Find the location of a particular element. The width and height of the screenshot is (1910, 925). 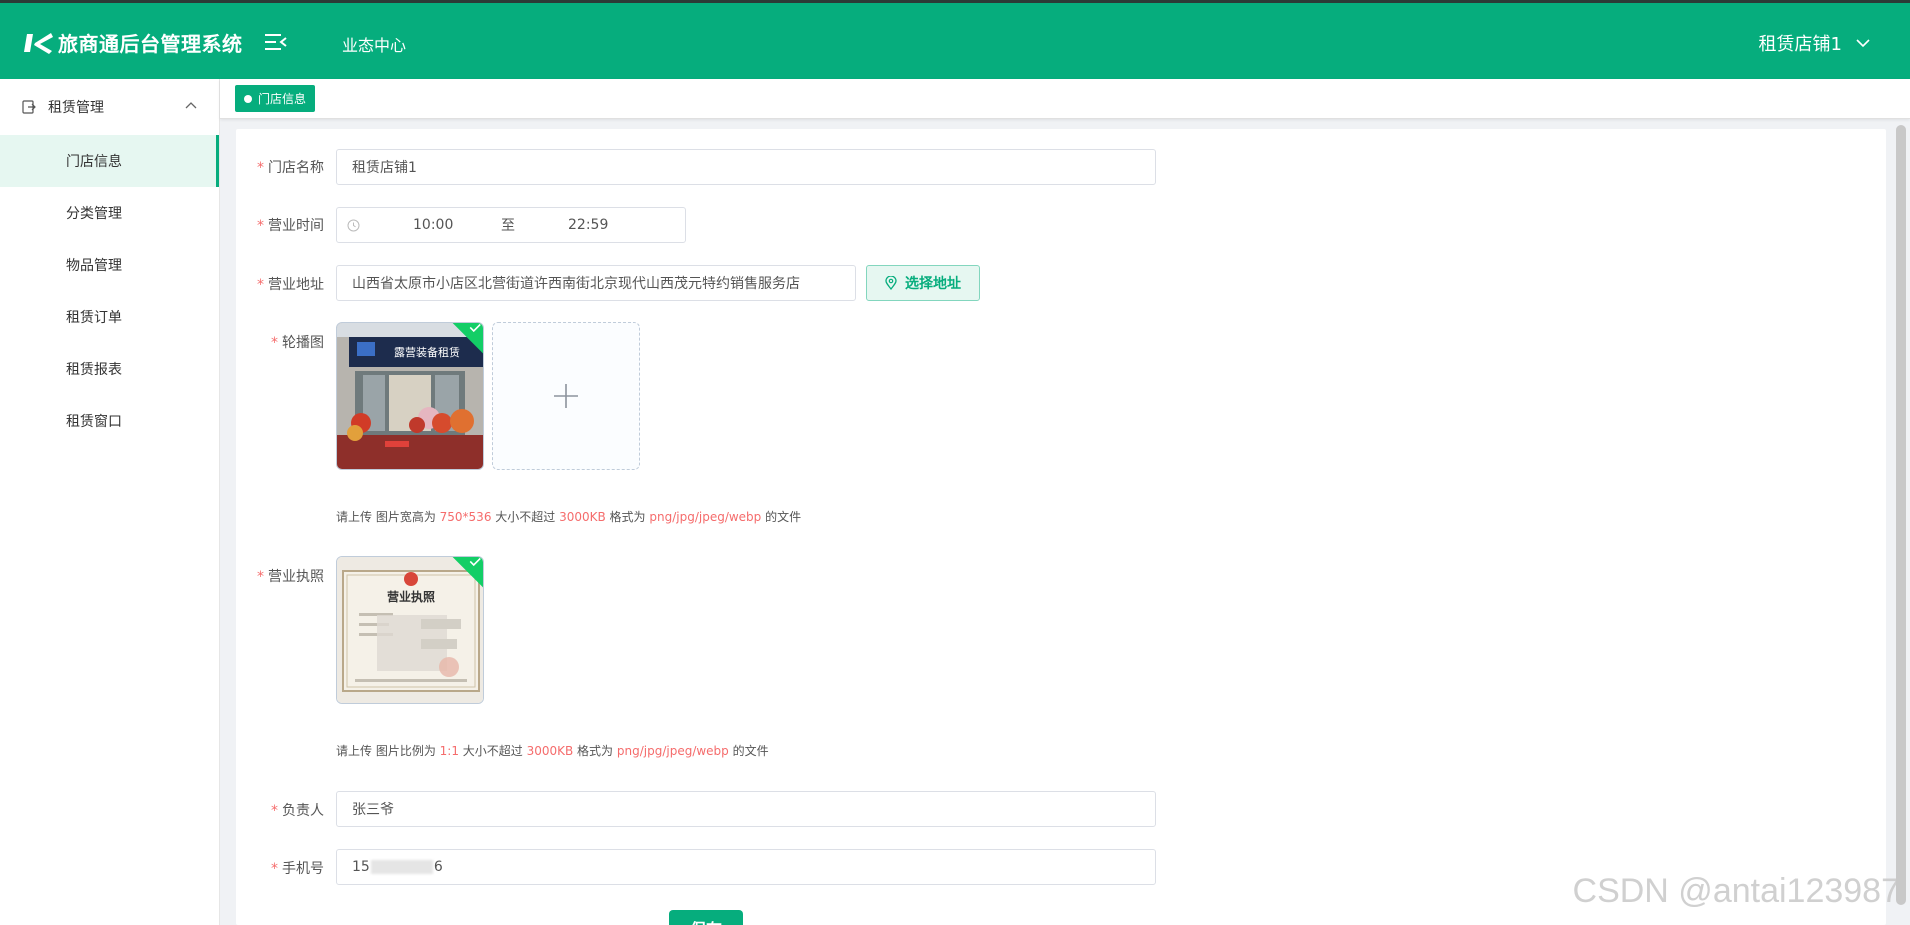

top-header: 旅商通后台管理系统 业态中心 租赁店铺1 is located at coordinates (955, 39).